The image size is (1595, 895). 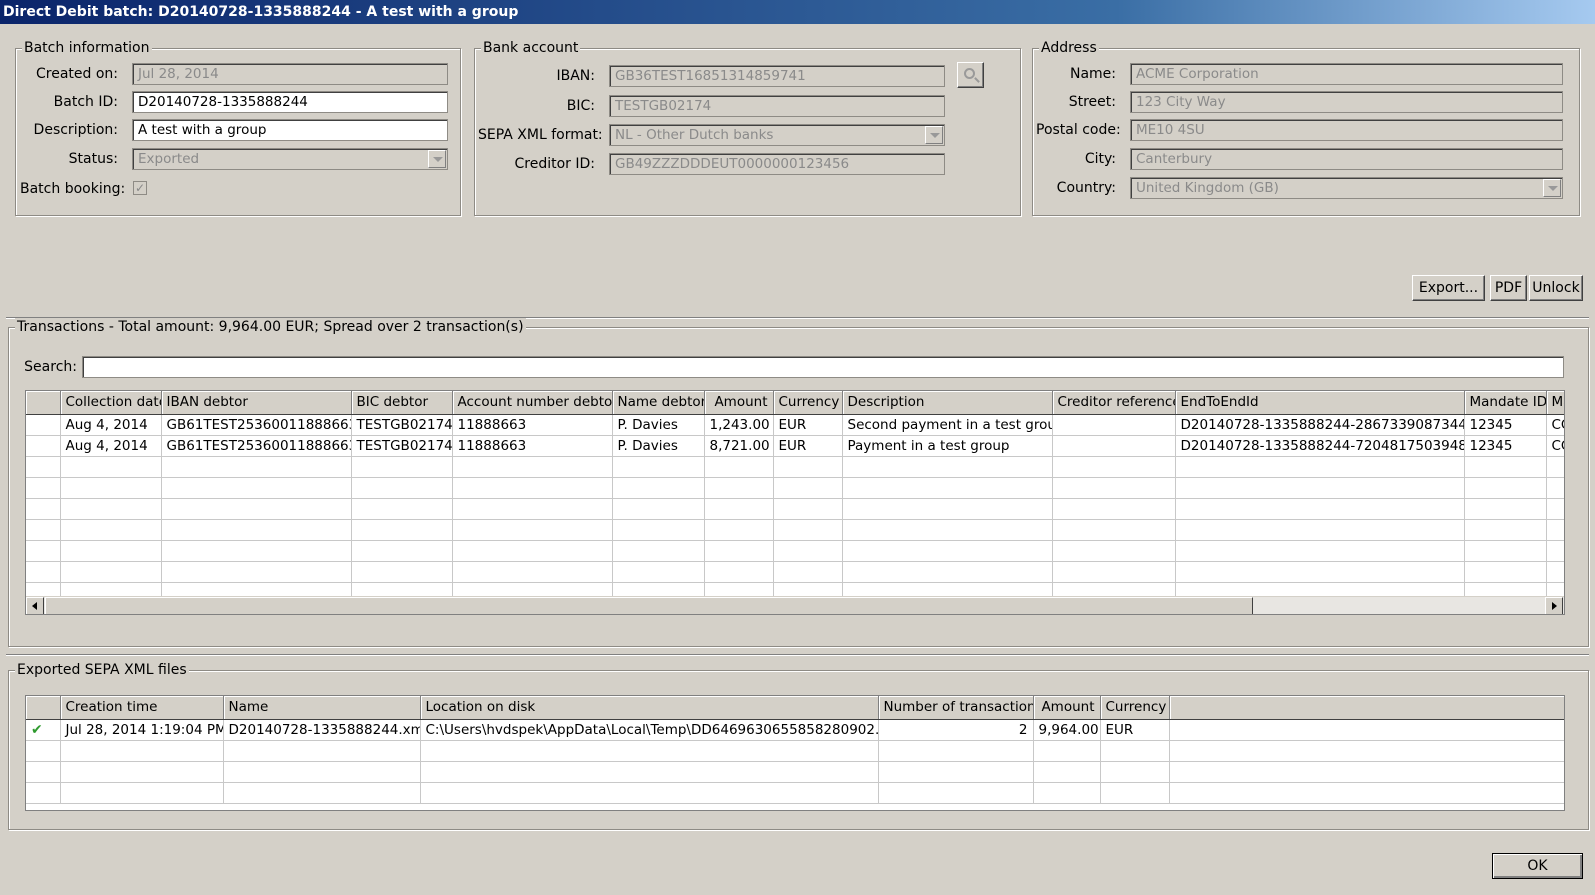 I want to click on horizontal-scrollbar, so click(x=795, y=605).